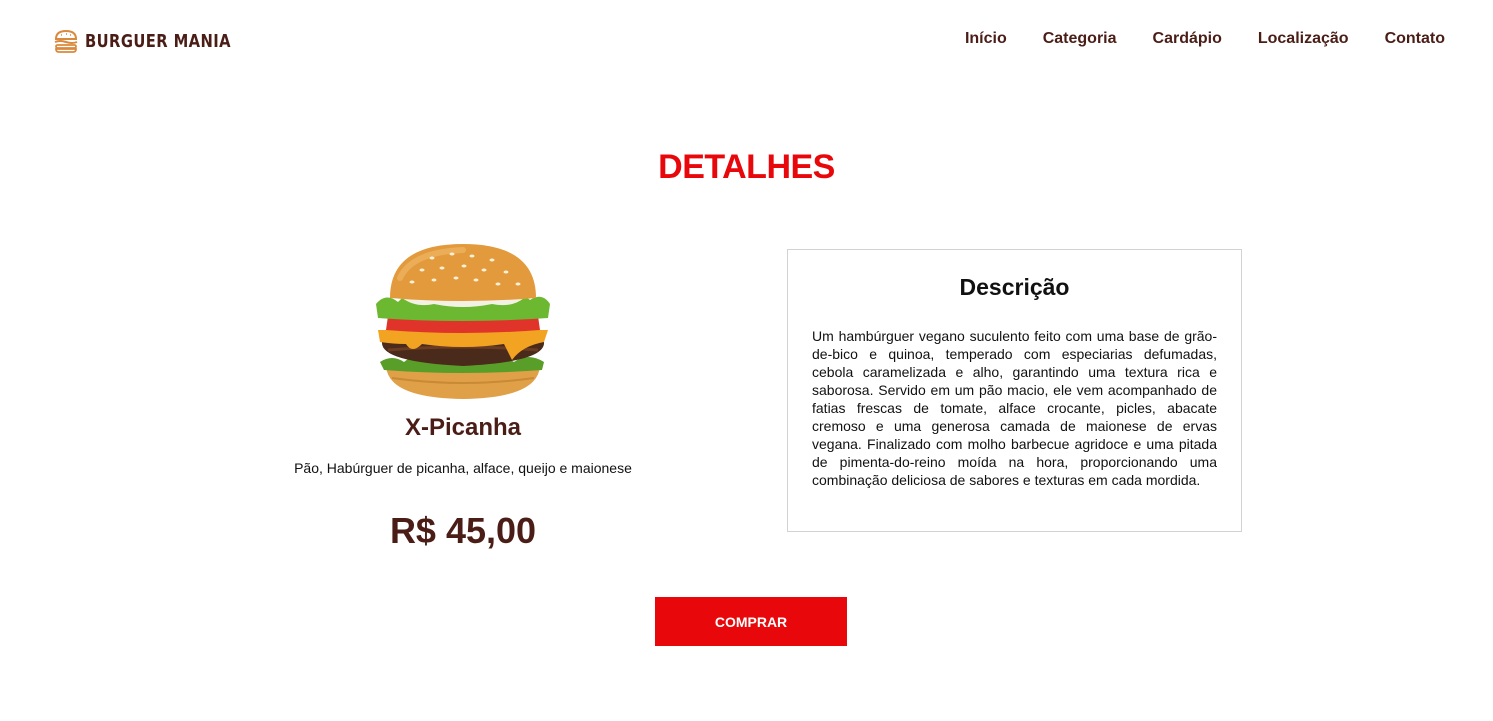 The width and height of the screenshot is (1493, 721). I want to click on nav-item-localizacao: Localização, so click(1303, 39).